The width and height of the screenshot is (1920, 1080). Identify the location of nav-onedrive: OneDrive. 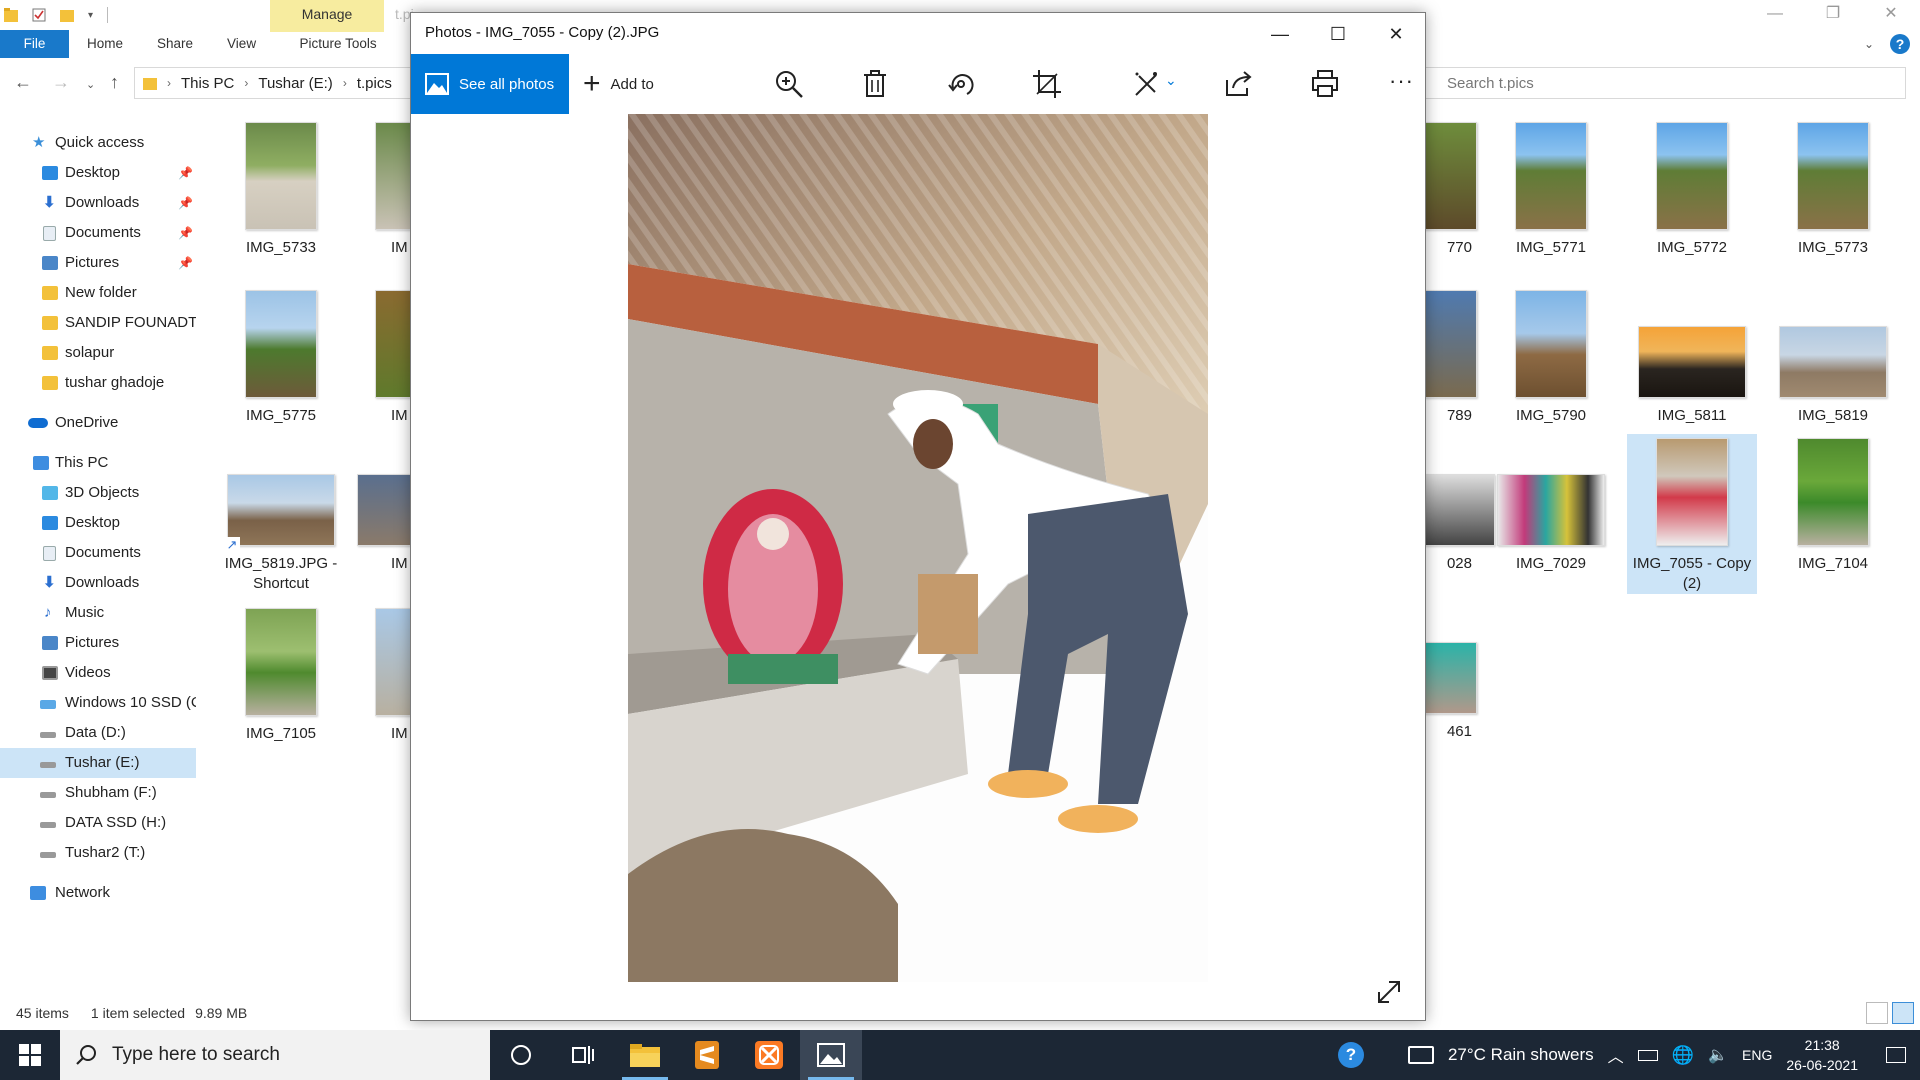
(98, 423).